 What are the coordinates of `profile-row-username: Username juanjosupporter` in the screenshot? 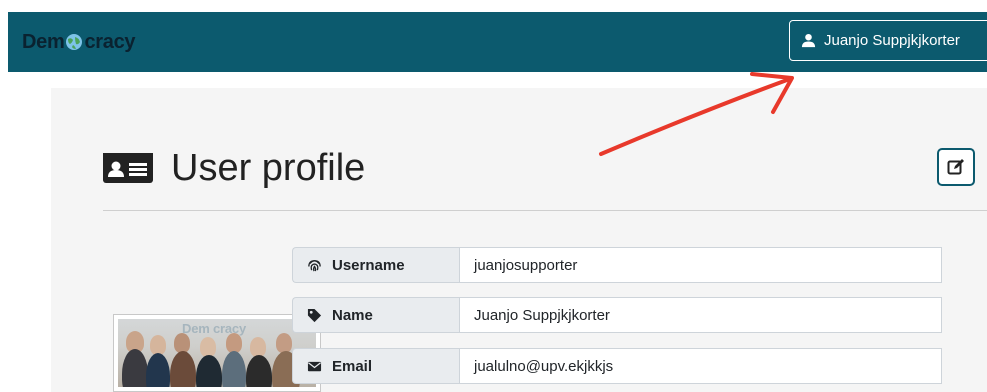 It's located at (617, 265).